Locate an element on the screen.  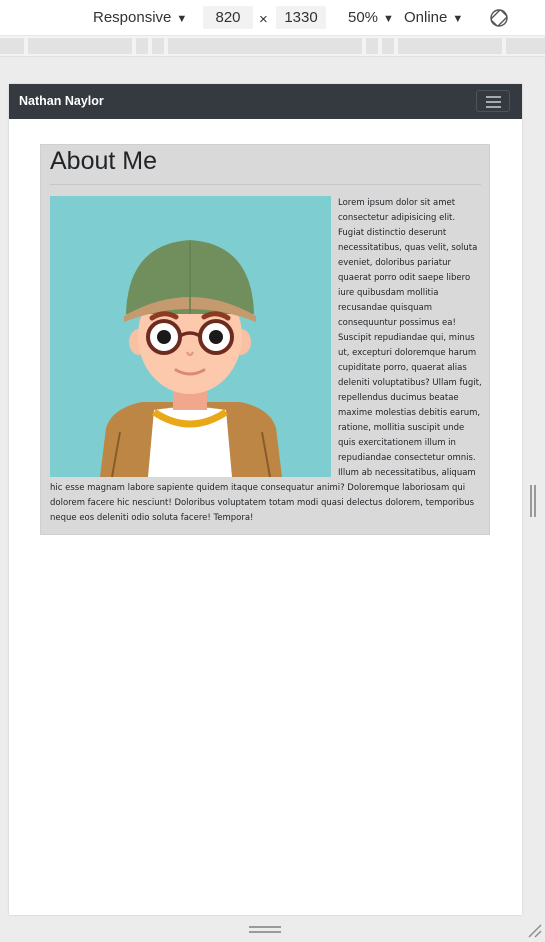
width-value: 820 is located at coordinates (228, 17).